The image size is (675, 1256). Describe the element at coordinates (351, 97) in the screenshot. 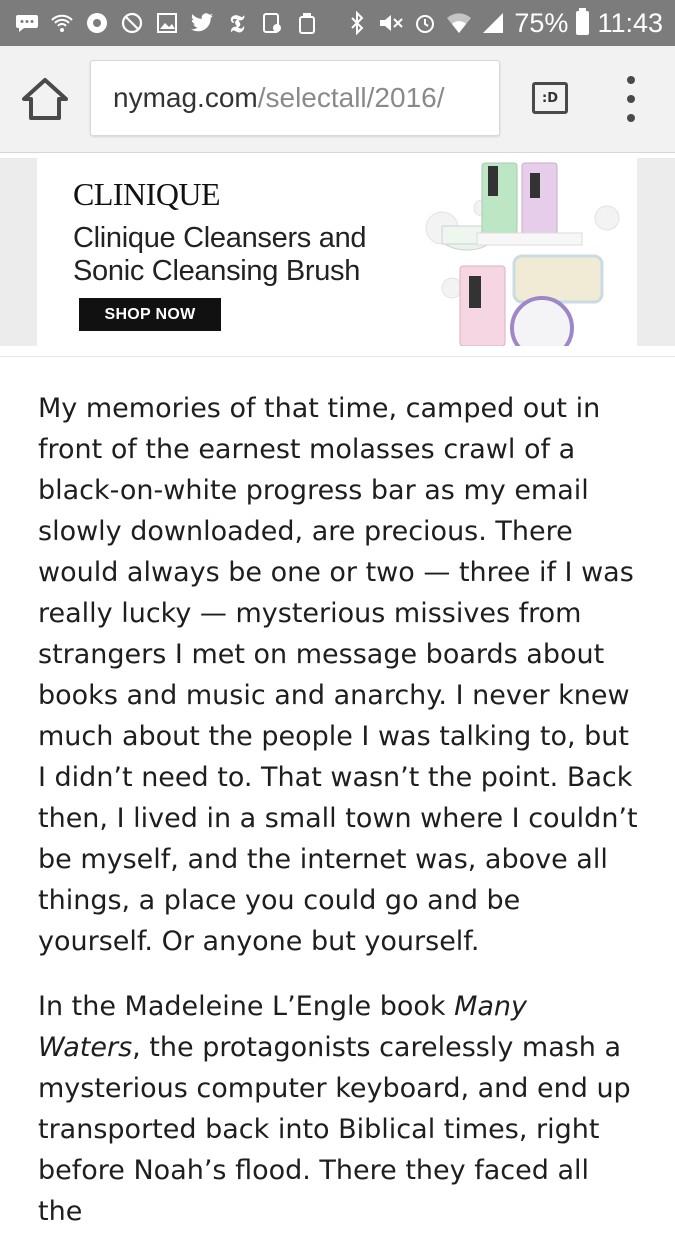

I see `url-path: /selectall/2016/` at that location.